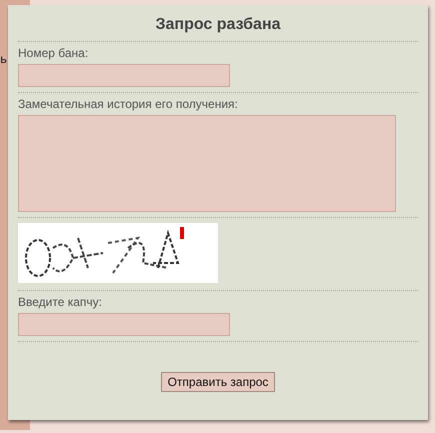 Image resolution: width=435 pixels, height=433 pixels. Describe the element at coordinates (60, 302) in the screenshot. I see `field-label: Введите капчу:` at that location.